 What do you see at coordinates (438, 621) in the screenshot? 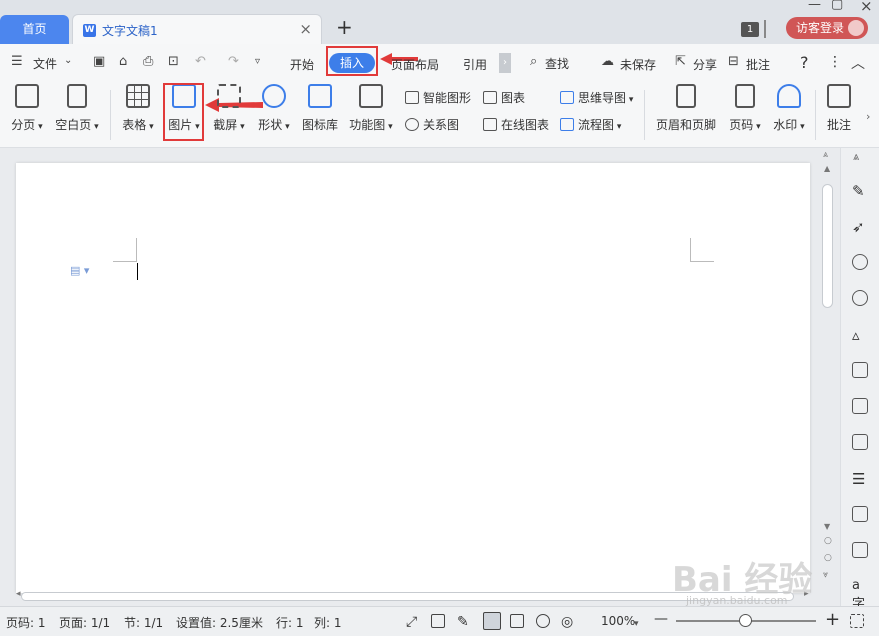
I see `read-mode-icon` at bounding box center [438, 621].